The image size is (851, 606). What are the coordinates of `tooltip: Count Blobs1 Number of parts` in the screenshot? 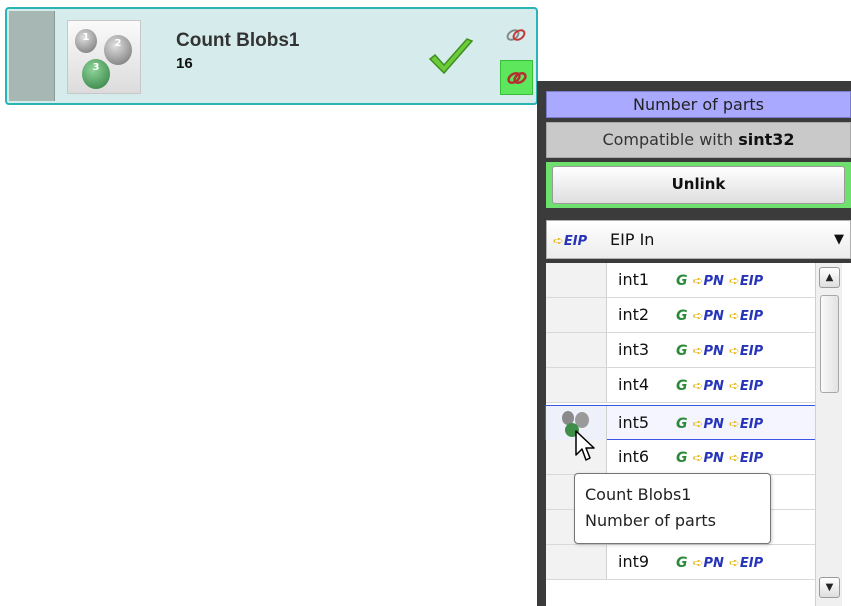 It's located at (672, 508).